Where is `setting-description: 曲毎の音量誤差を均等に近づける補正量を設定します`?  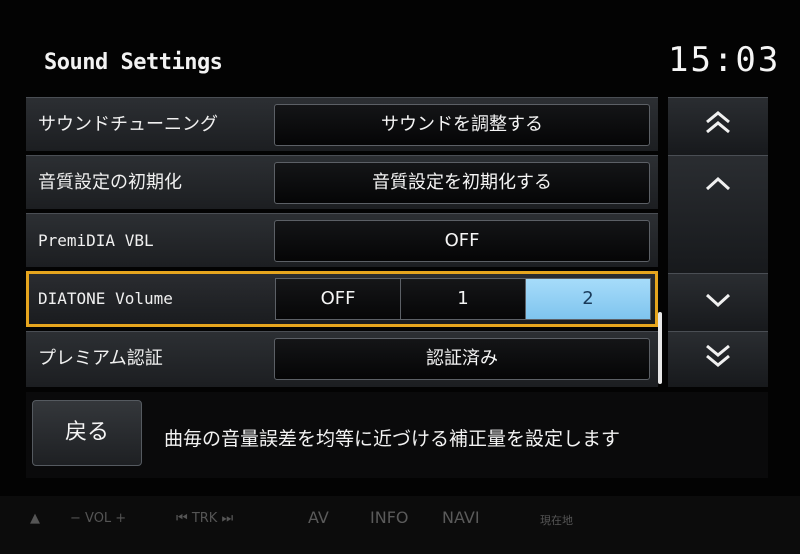
setting-description: 曲毎の音量誤差を均等に近づける補正量を設定します is located at coordinates (392, 439).